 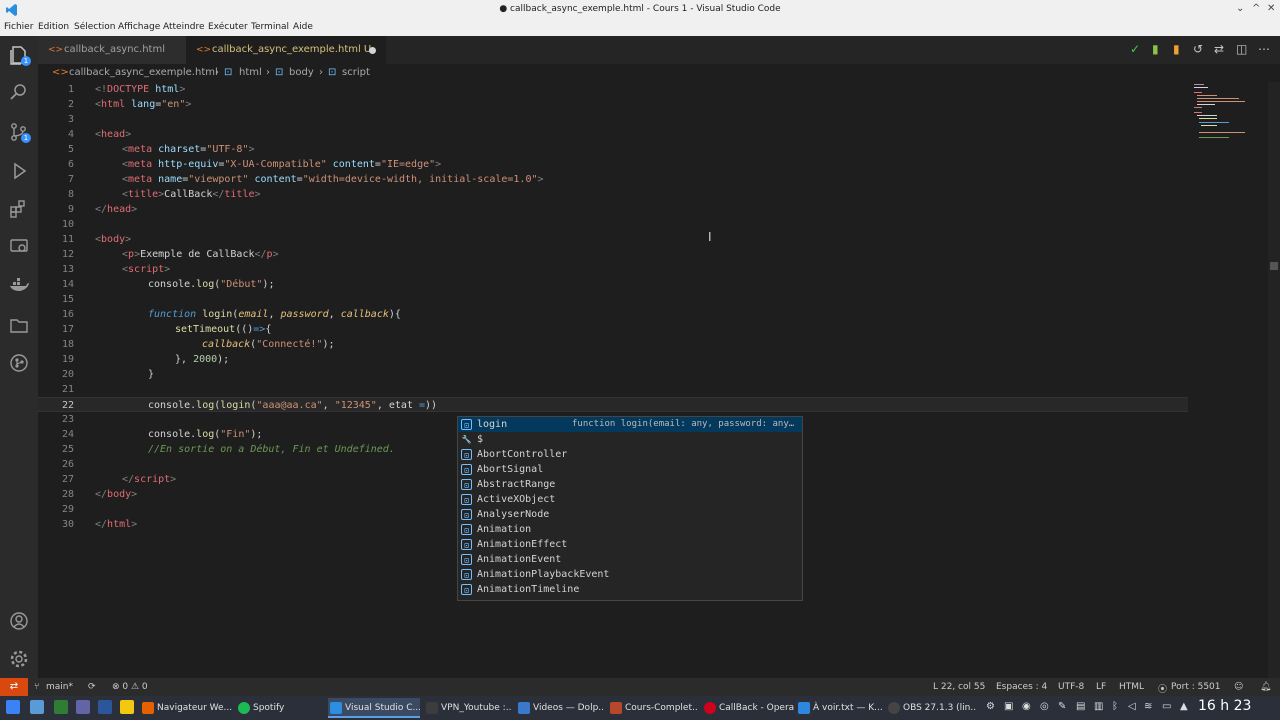 What do you see at coordinates (613, 344) in the screenshot?
I see `code-line: 18 callback("Connecté!");` at bounding box center [613, 344].